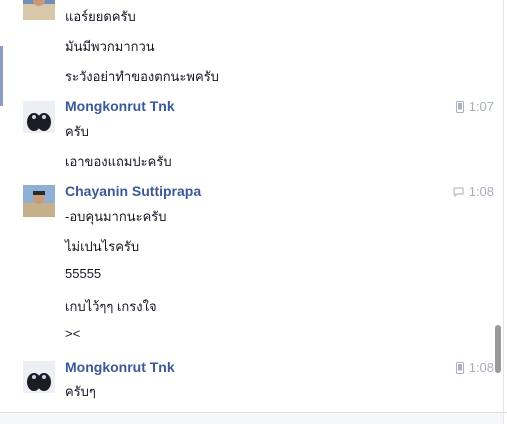  I want to click on message-text: มันมีพวกมากวน, so click(110, 46).